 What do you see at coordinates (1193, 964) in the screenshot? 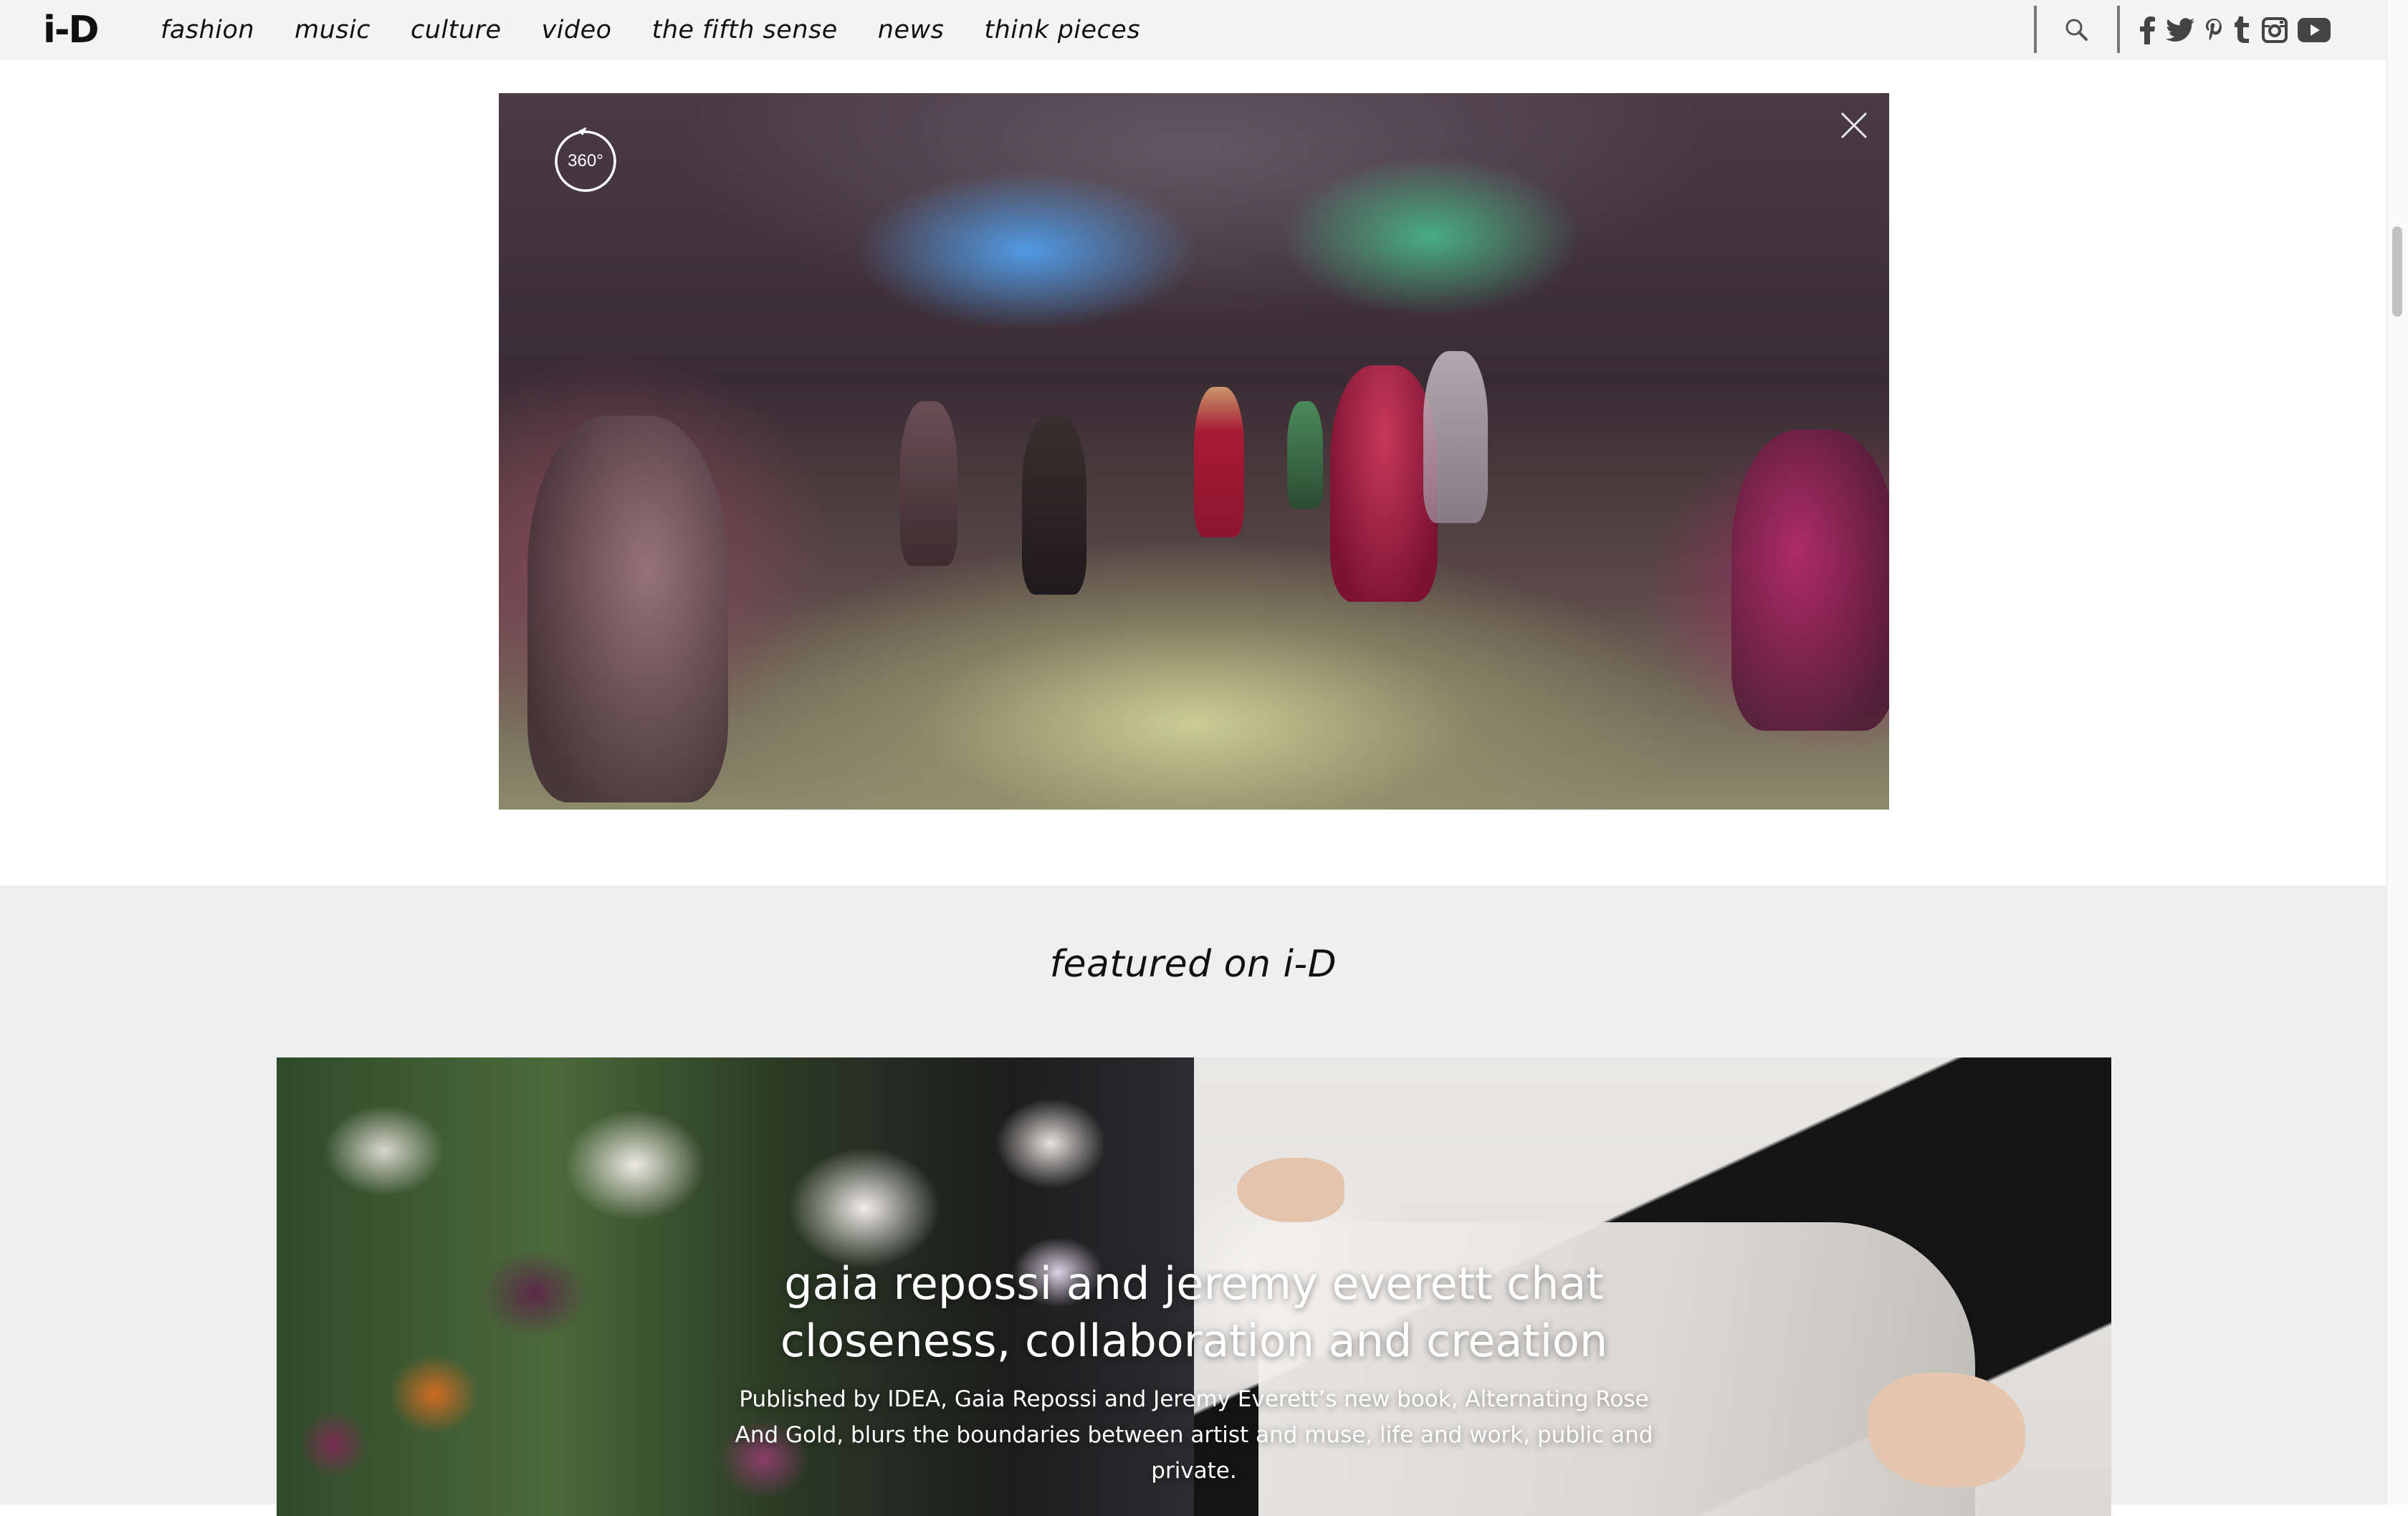
I see `featured-title: featured on i-D` at bounding box center [1193, 964].